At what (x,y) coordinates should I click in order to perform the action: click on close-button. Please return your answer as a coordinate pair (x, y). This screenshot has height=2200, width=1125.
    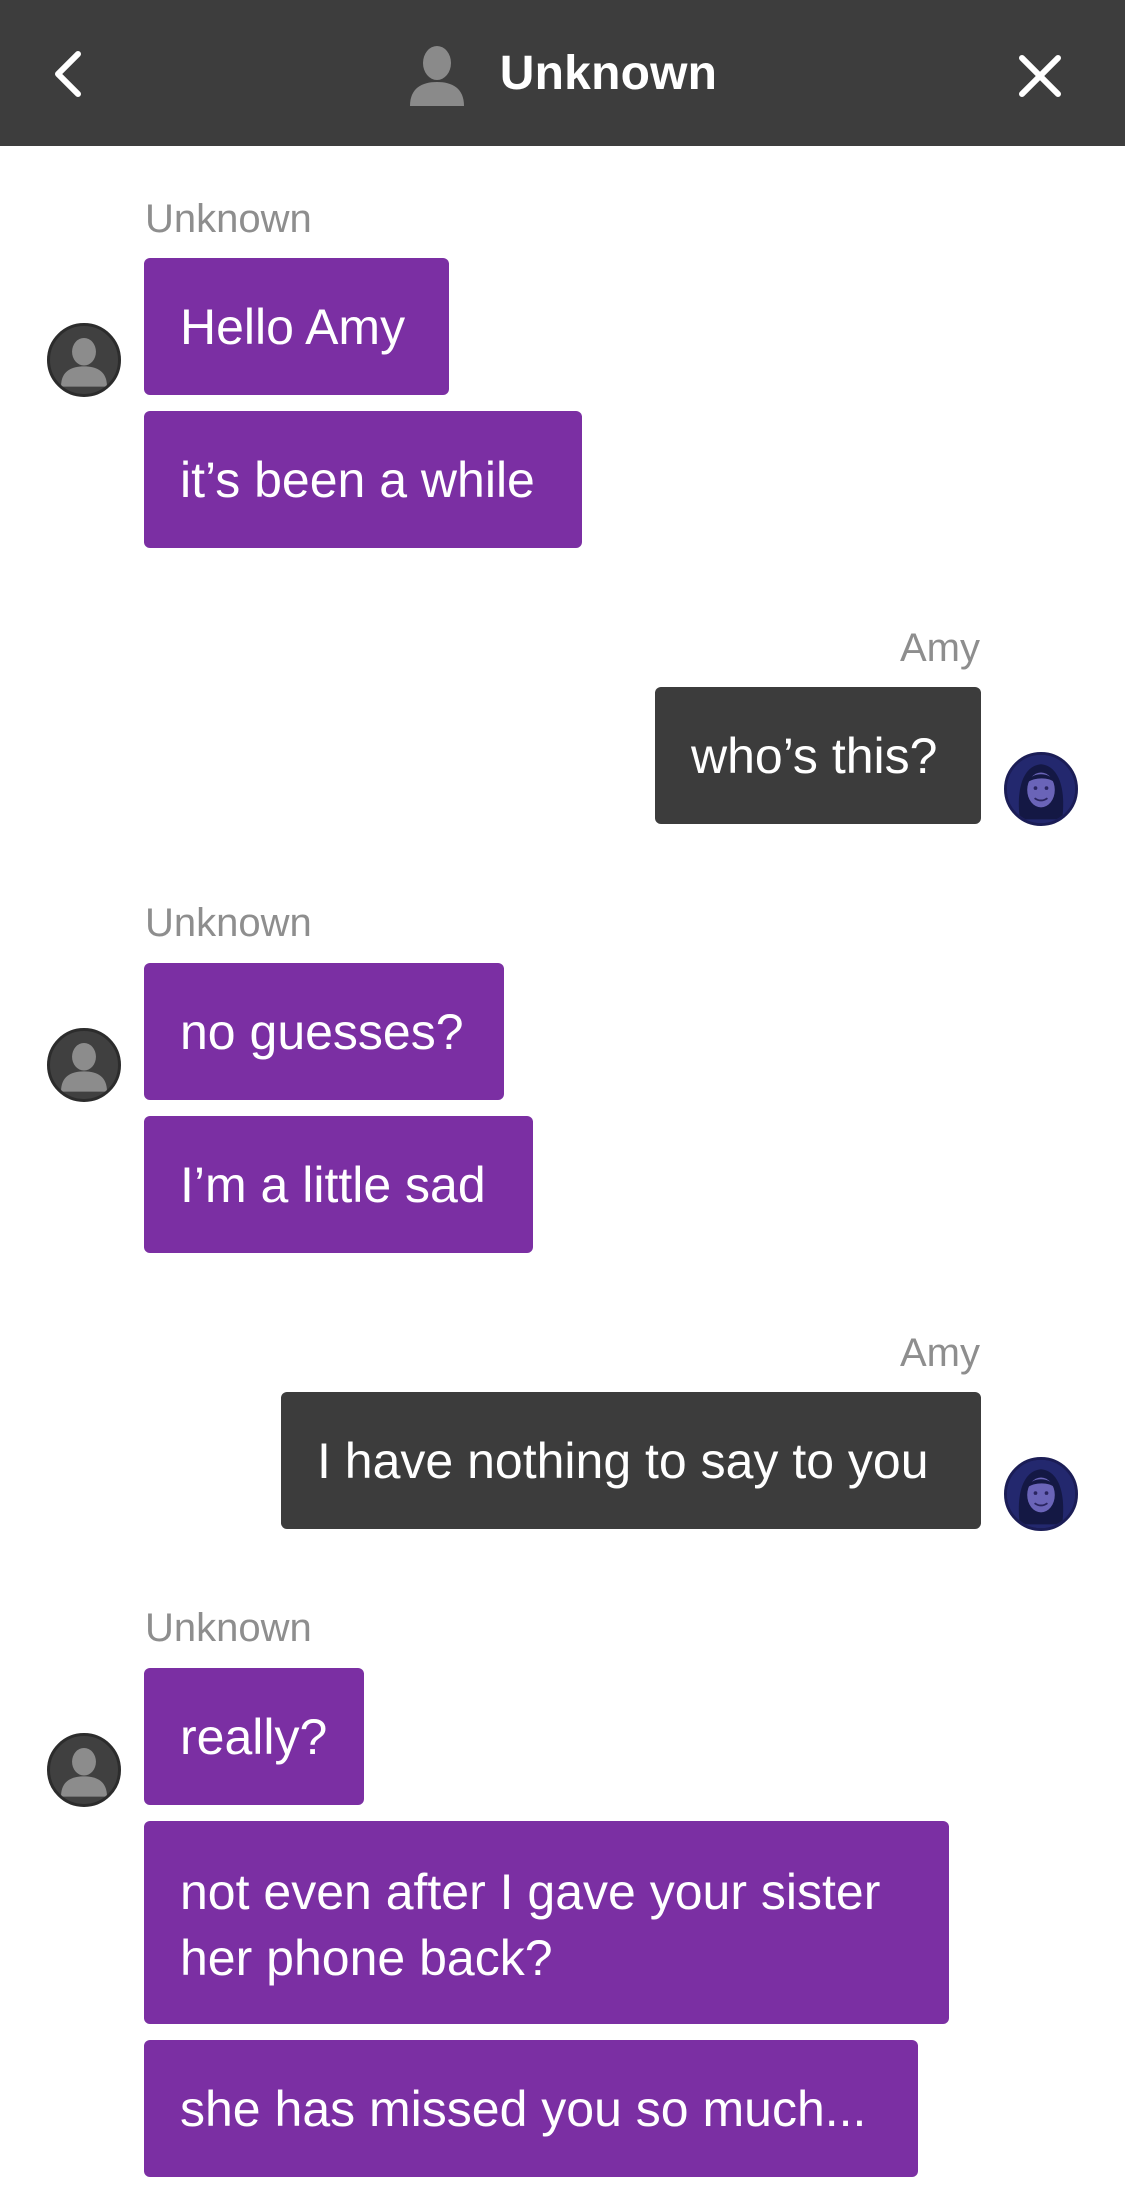
    Looking at the image, I should click on (1040, 76).